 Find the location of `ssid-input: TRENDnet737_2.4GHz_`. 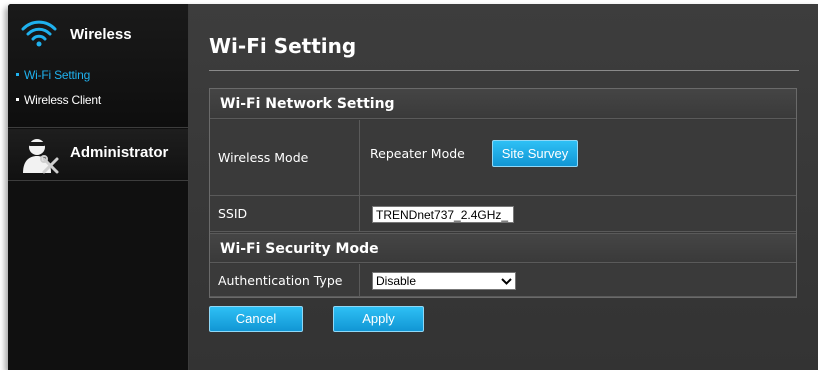

ssid-input: TRENDnet737_2.4GHz_ is located at coordinates (443, 214).